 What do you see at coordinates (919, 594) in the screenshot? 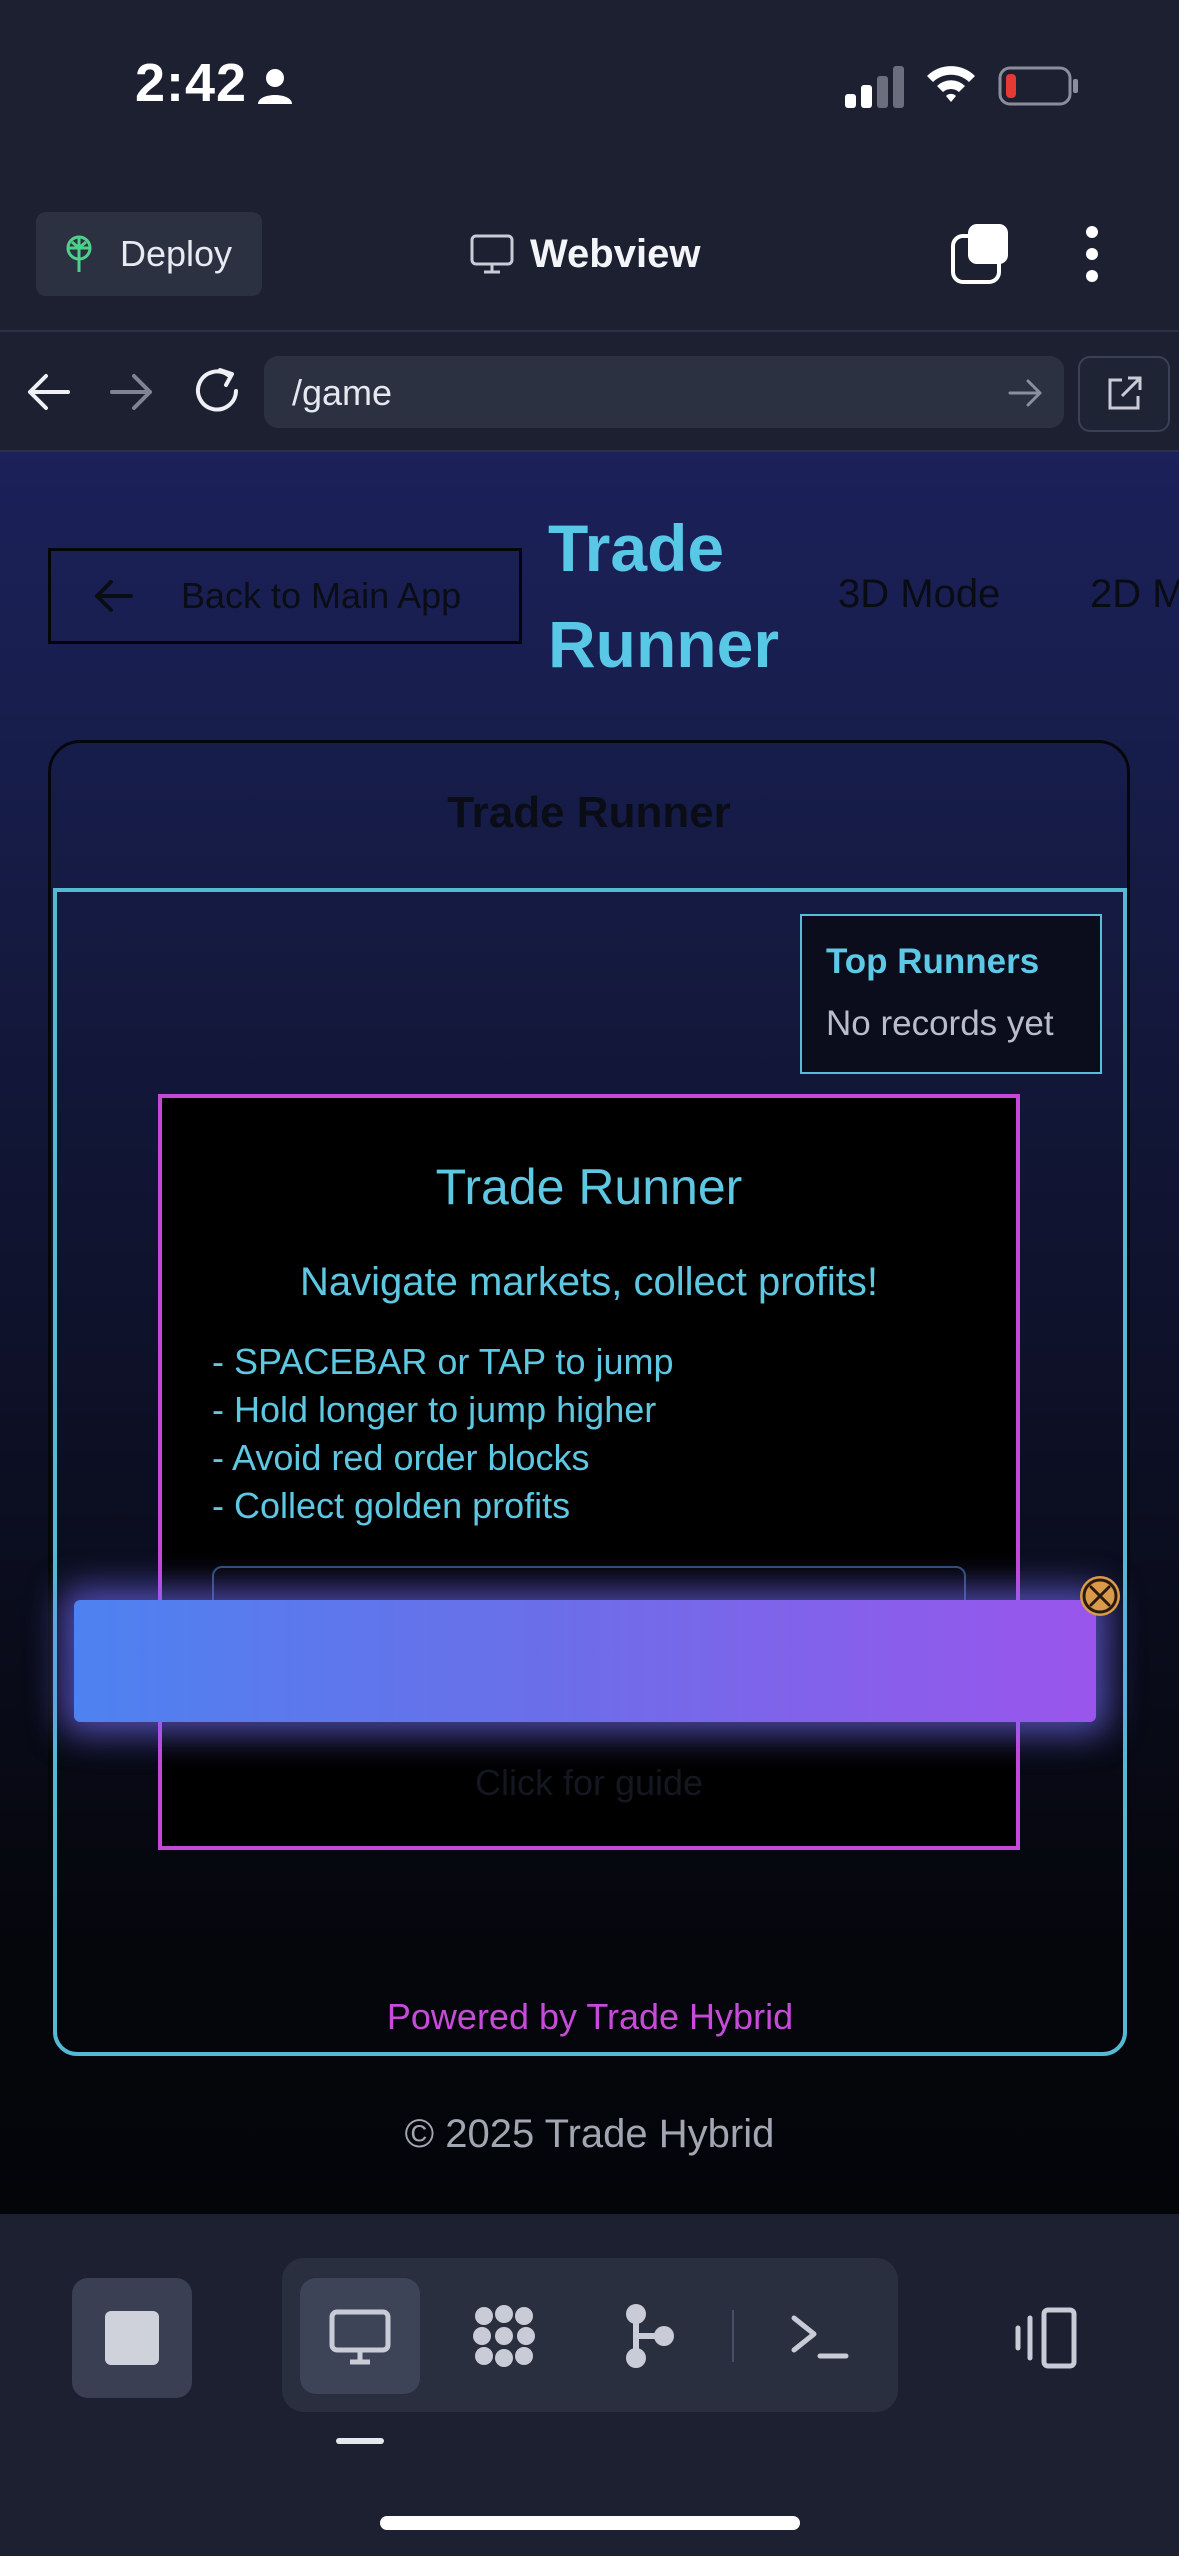
I see `tab-3d-mode: 3D Mode` at bounding box center [919, 594].